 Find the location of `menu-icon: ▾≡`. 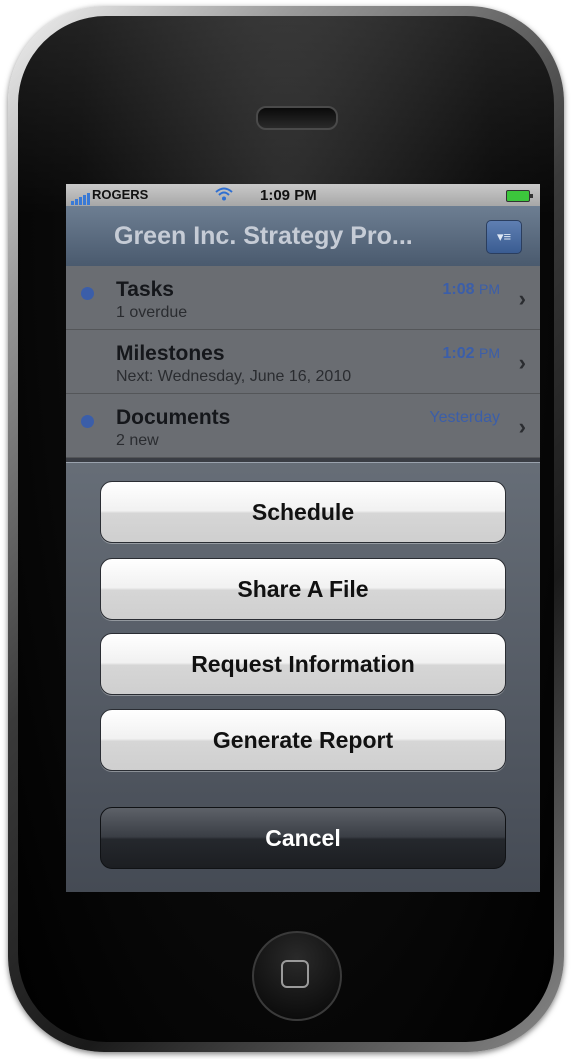

menu-icon: ▾≡ is located at coordinates (504, 236).